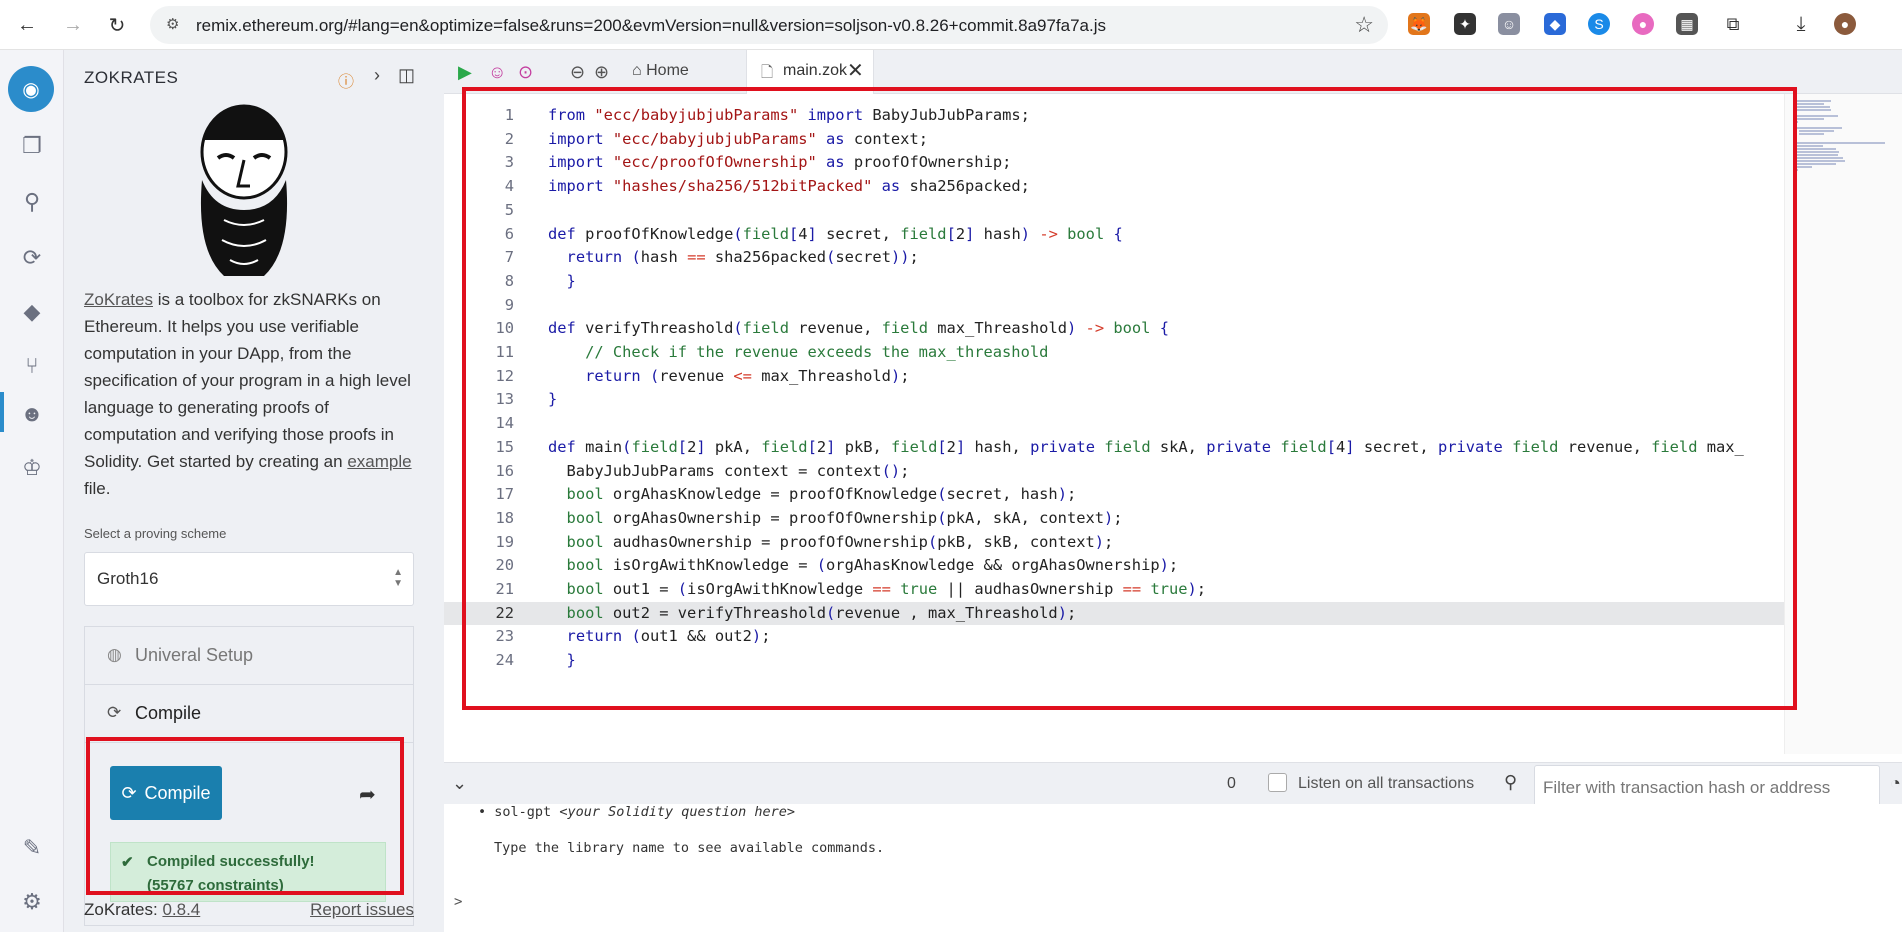 The height and width of the screenshot is (932, 1902). What do you see at coordinates (1801, 24) in the screenshot?
I see `download-icon: ⤓` at bounding box center [1801, 24].